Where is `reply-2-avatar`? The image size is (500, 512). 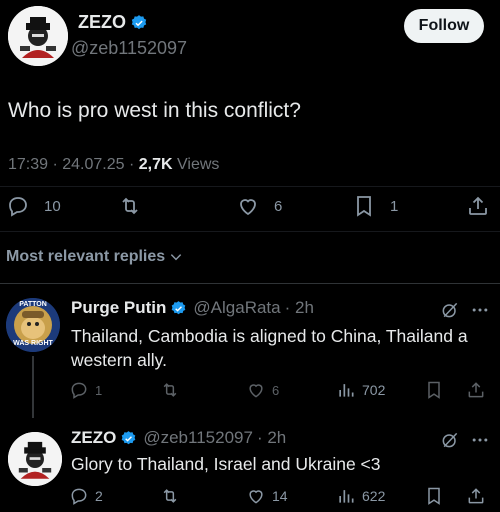 reply-2-avatar is located at coordinates (35, 459).